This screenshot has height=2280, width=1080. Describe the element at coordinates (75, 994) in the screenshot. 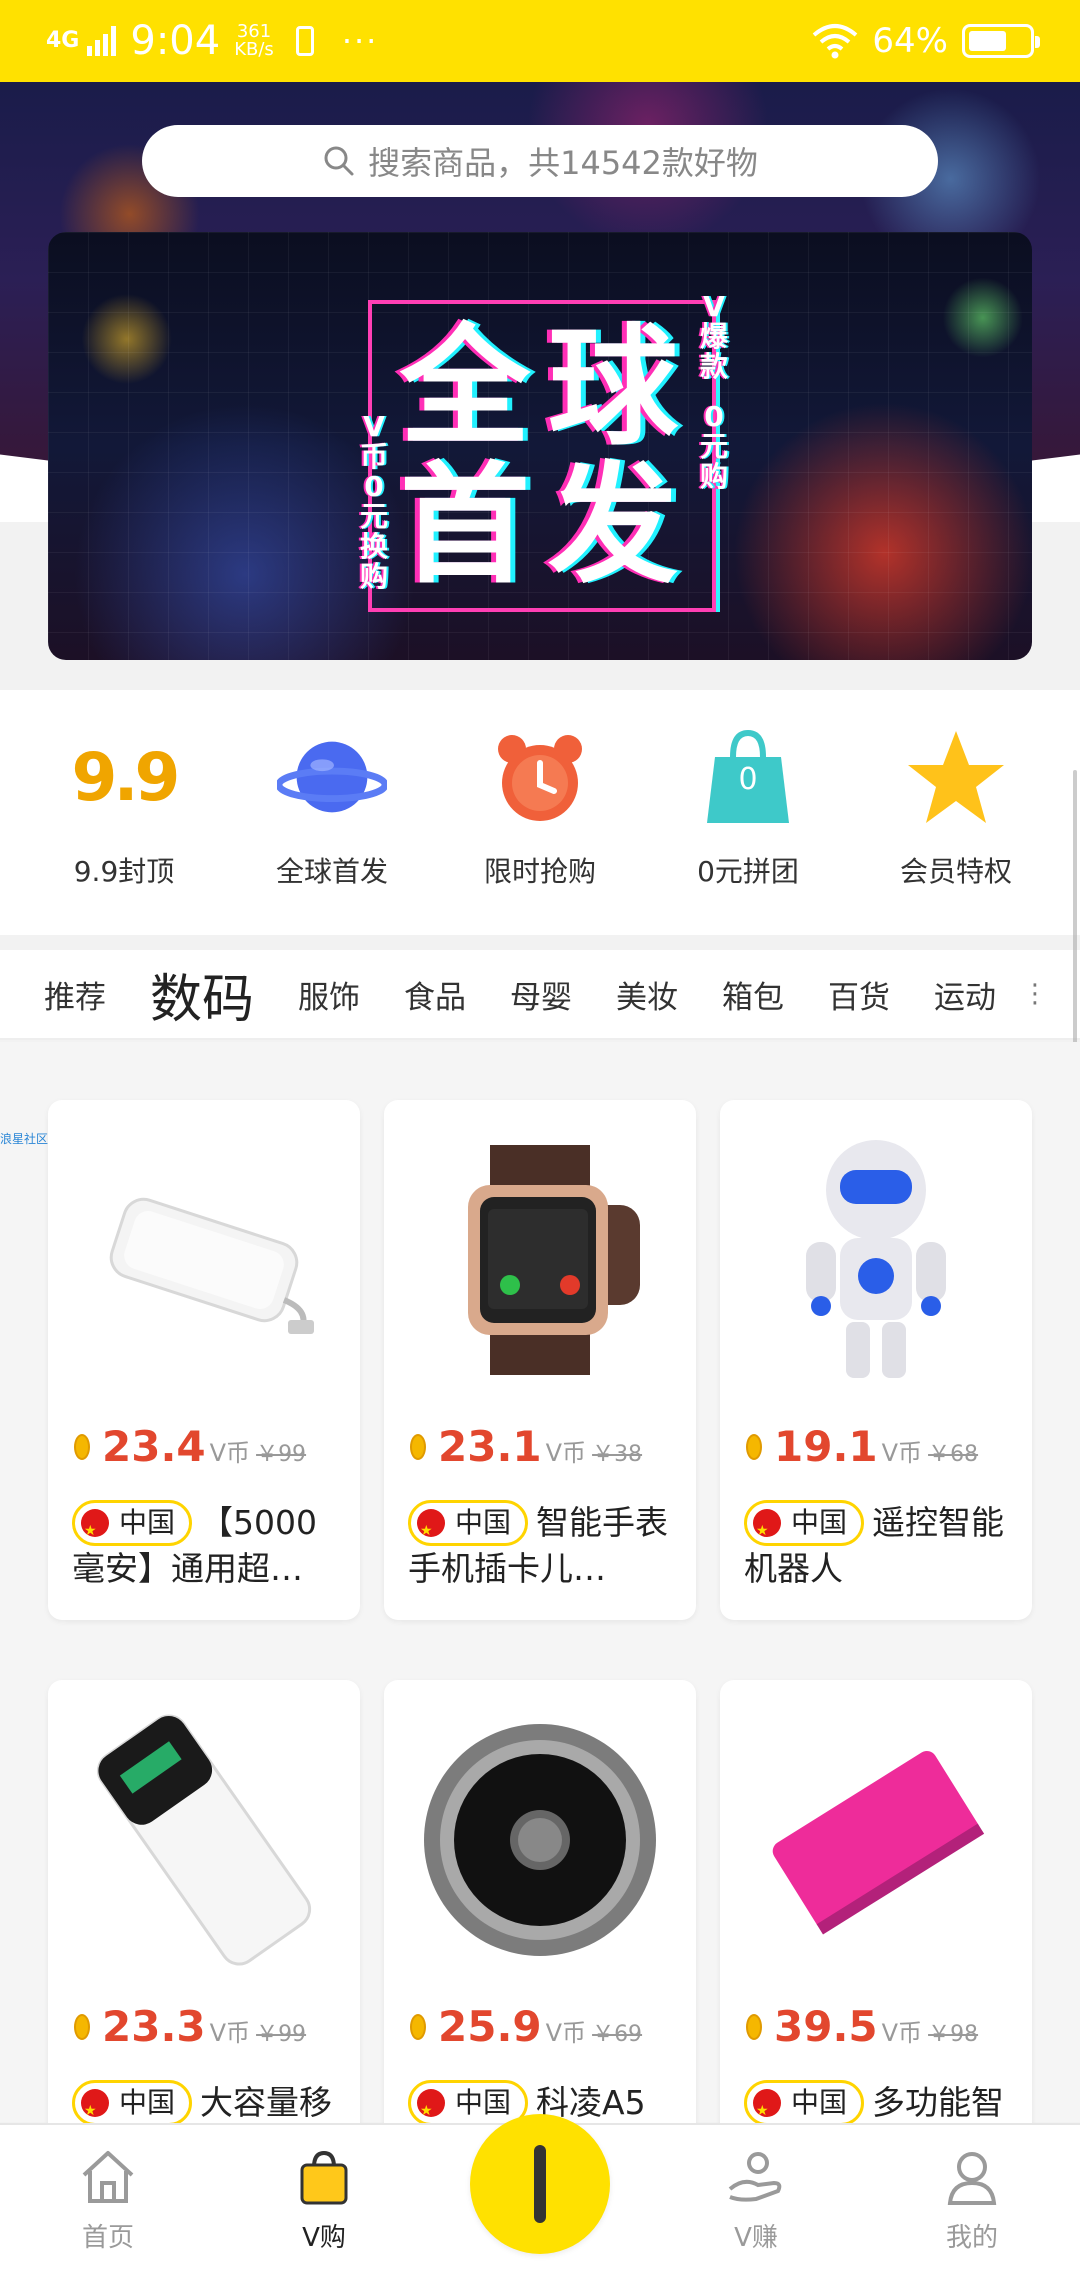

I see `tab-recommend: 推荐` at that location.